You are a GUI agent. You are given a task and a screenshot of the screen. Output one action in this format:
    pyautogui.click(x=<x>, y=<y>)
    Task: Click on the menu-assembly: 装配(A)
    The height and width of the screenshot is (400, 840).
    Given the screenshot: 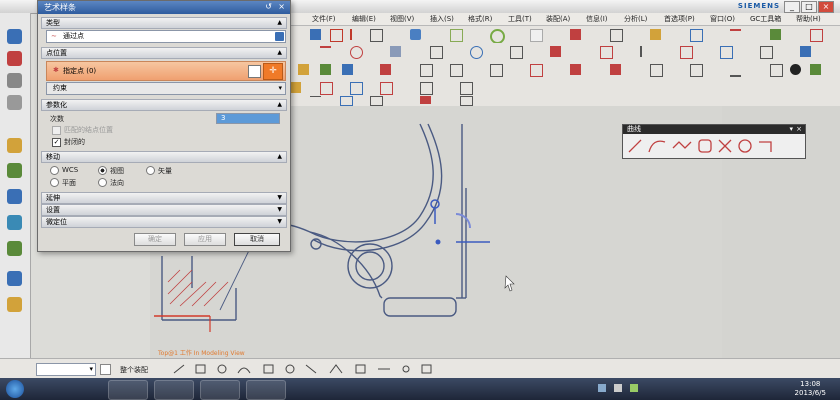 What is the action you would take?
    pyautogui.click(x=558, y=19)
    